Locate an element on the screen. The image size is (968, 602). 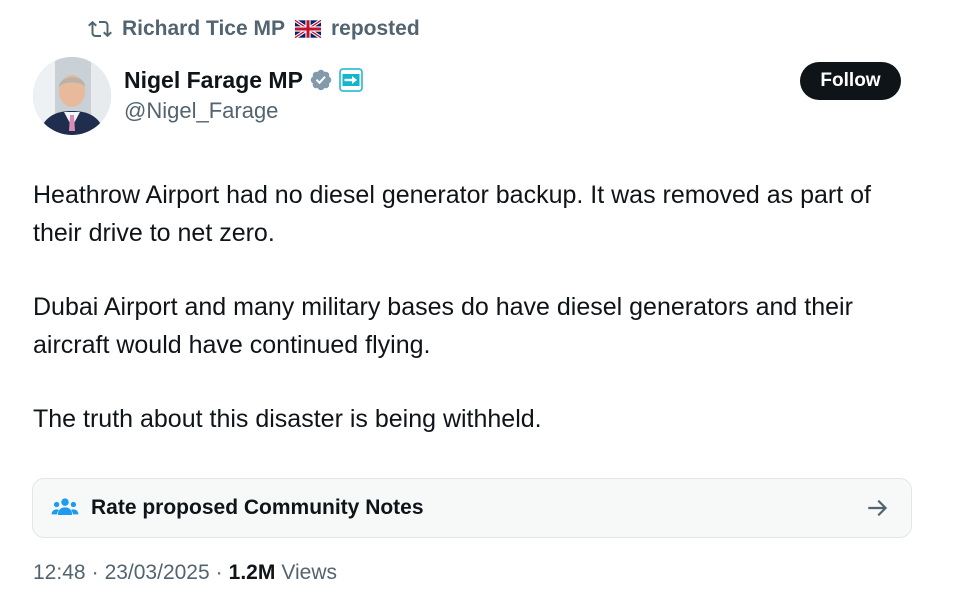
repost-indicator: Richard Tice MP reposted is located at coordinates (254, 29).